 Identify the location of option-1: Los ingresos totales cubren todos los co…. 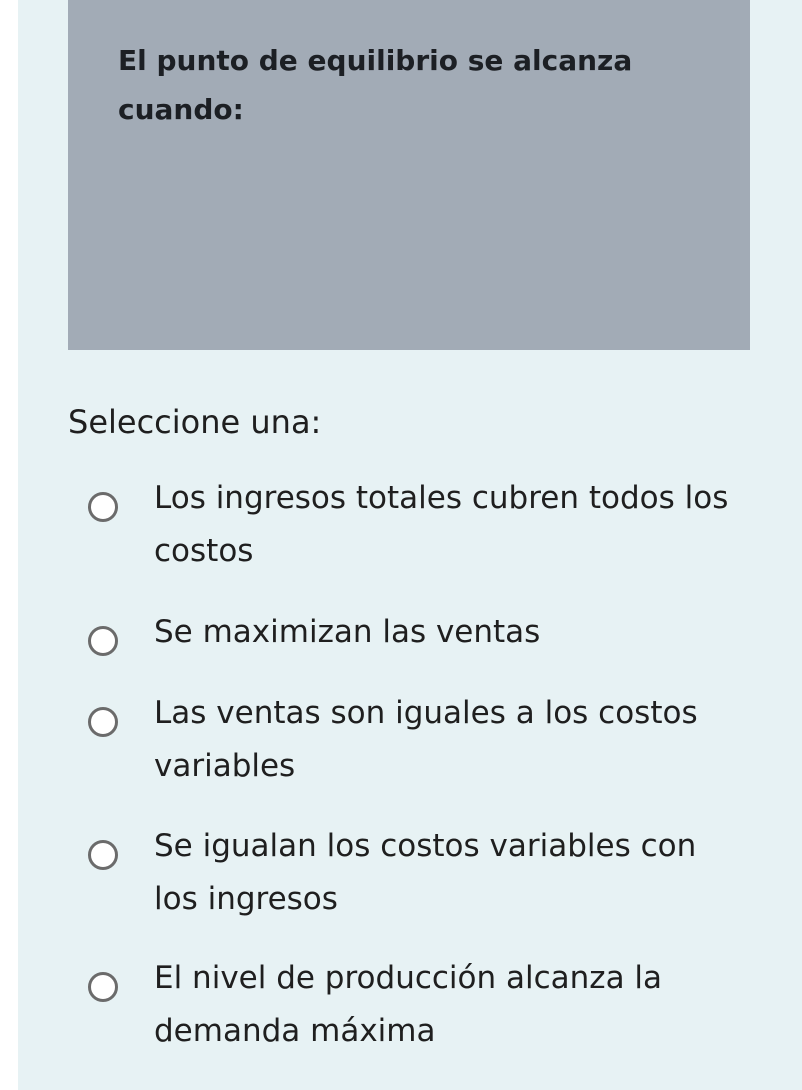
(411, 525).